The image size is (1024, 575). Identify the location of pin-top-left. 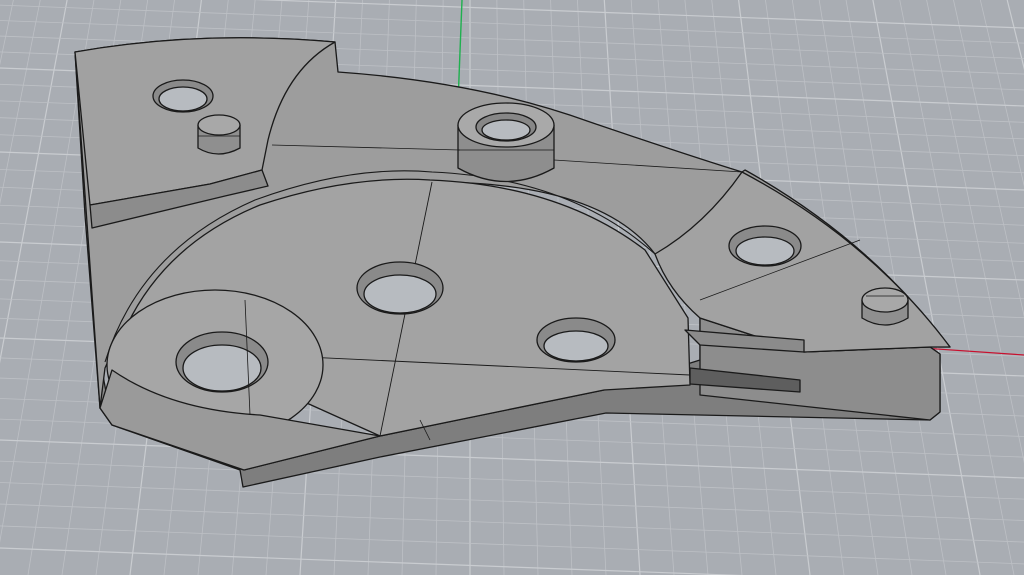
(219, 134).